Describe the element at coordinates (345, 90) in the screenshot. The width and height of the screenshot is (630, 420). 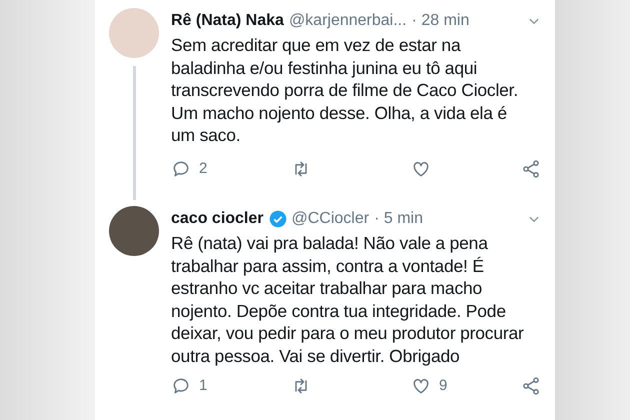
I see `tweet-text: Sem acreditar que em vez de estar na baladinha e/ou festinha junina eu tô aqui transcrevendo porra de filme de Caco Ciocler. Um macho nojento desse. Olha, a vida ela é um saco.` at that location.